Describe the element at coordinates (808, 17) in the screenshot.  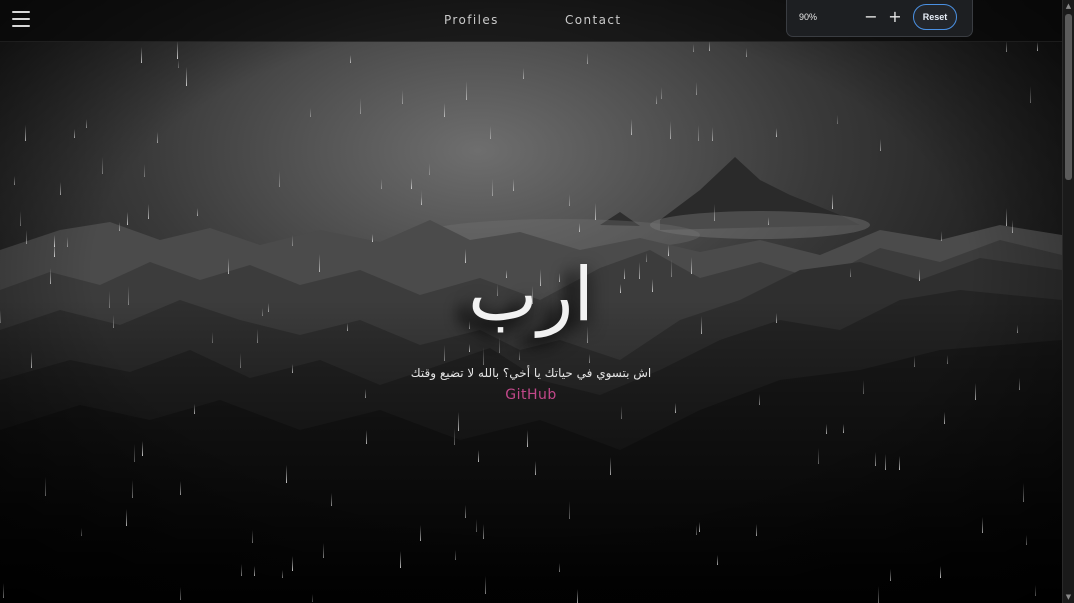
I see `zoom-level-readout: 90%` at that location.